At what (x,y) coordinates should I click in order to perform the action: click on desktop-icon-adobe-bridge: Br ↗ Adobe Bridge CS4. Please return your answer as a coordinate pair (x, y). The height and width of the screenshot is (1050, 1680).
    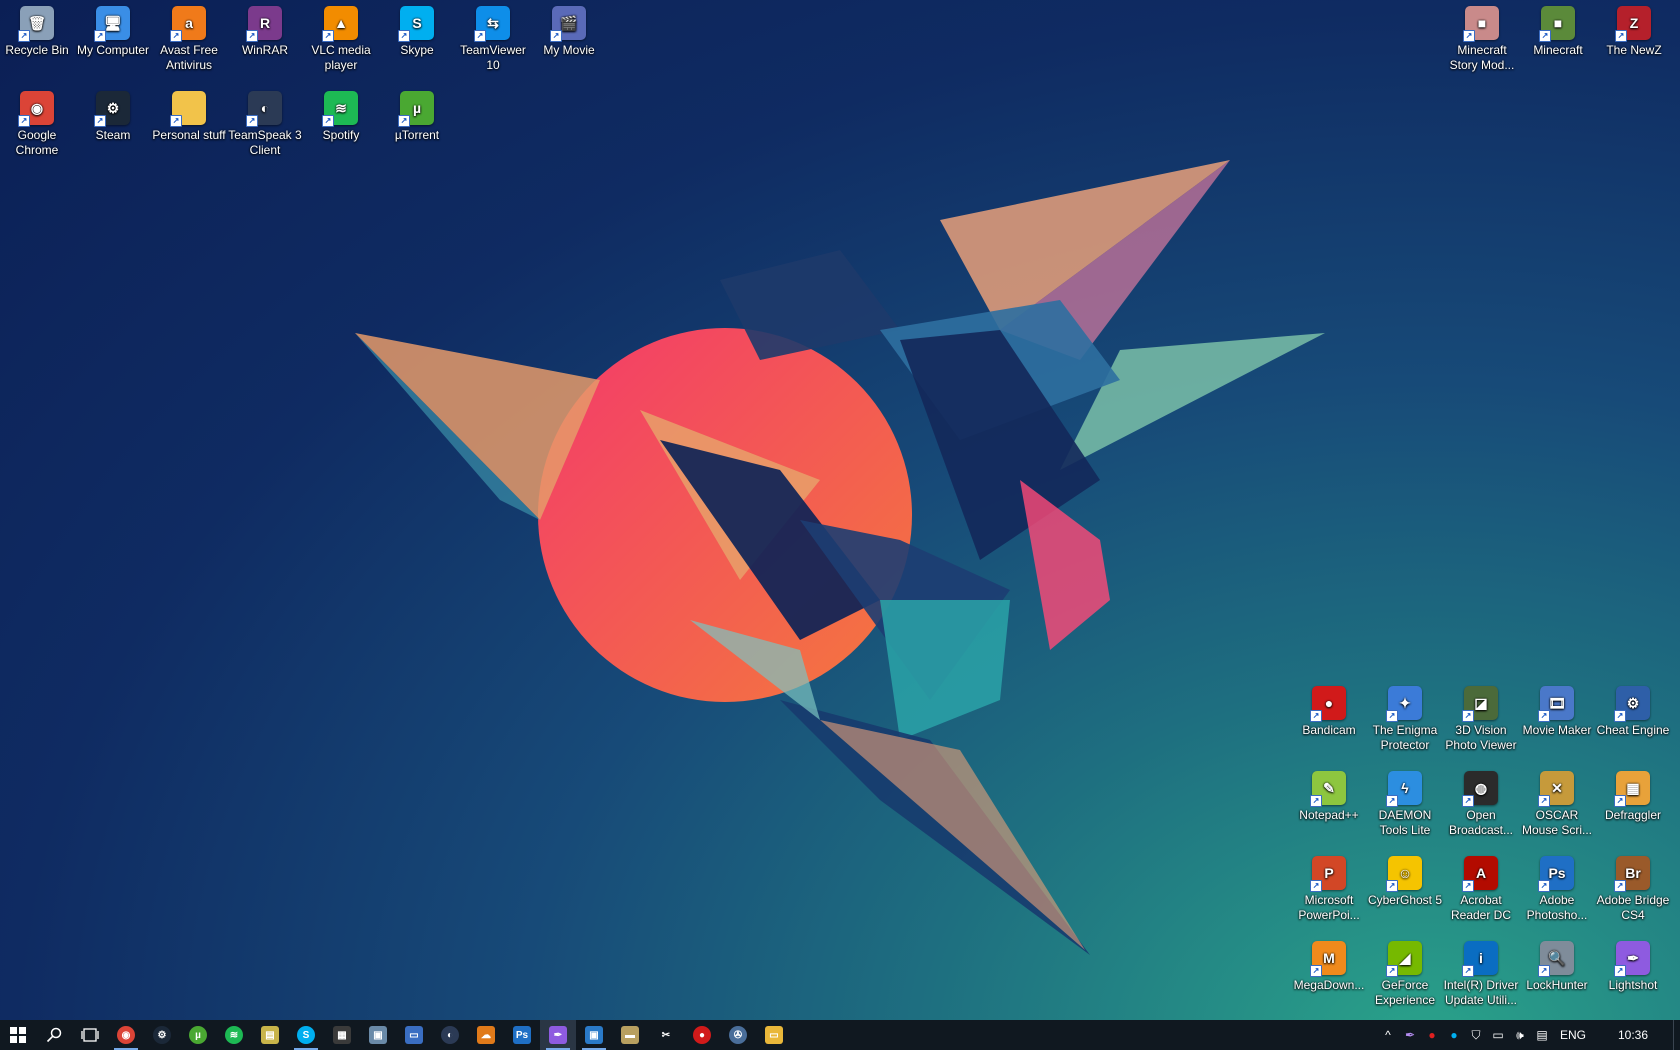
    Looking at the image, I should click on (1633, 890).